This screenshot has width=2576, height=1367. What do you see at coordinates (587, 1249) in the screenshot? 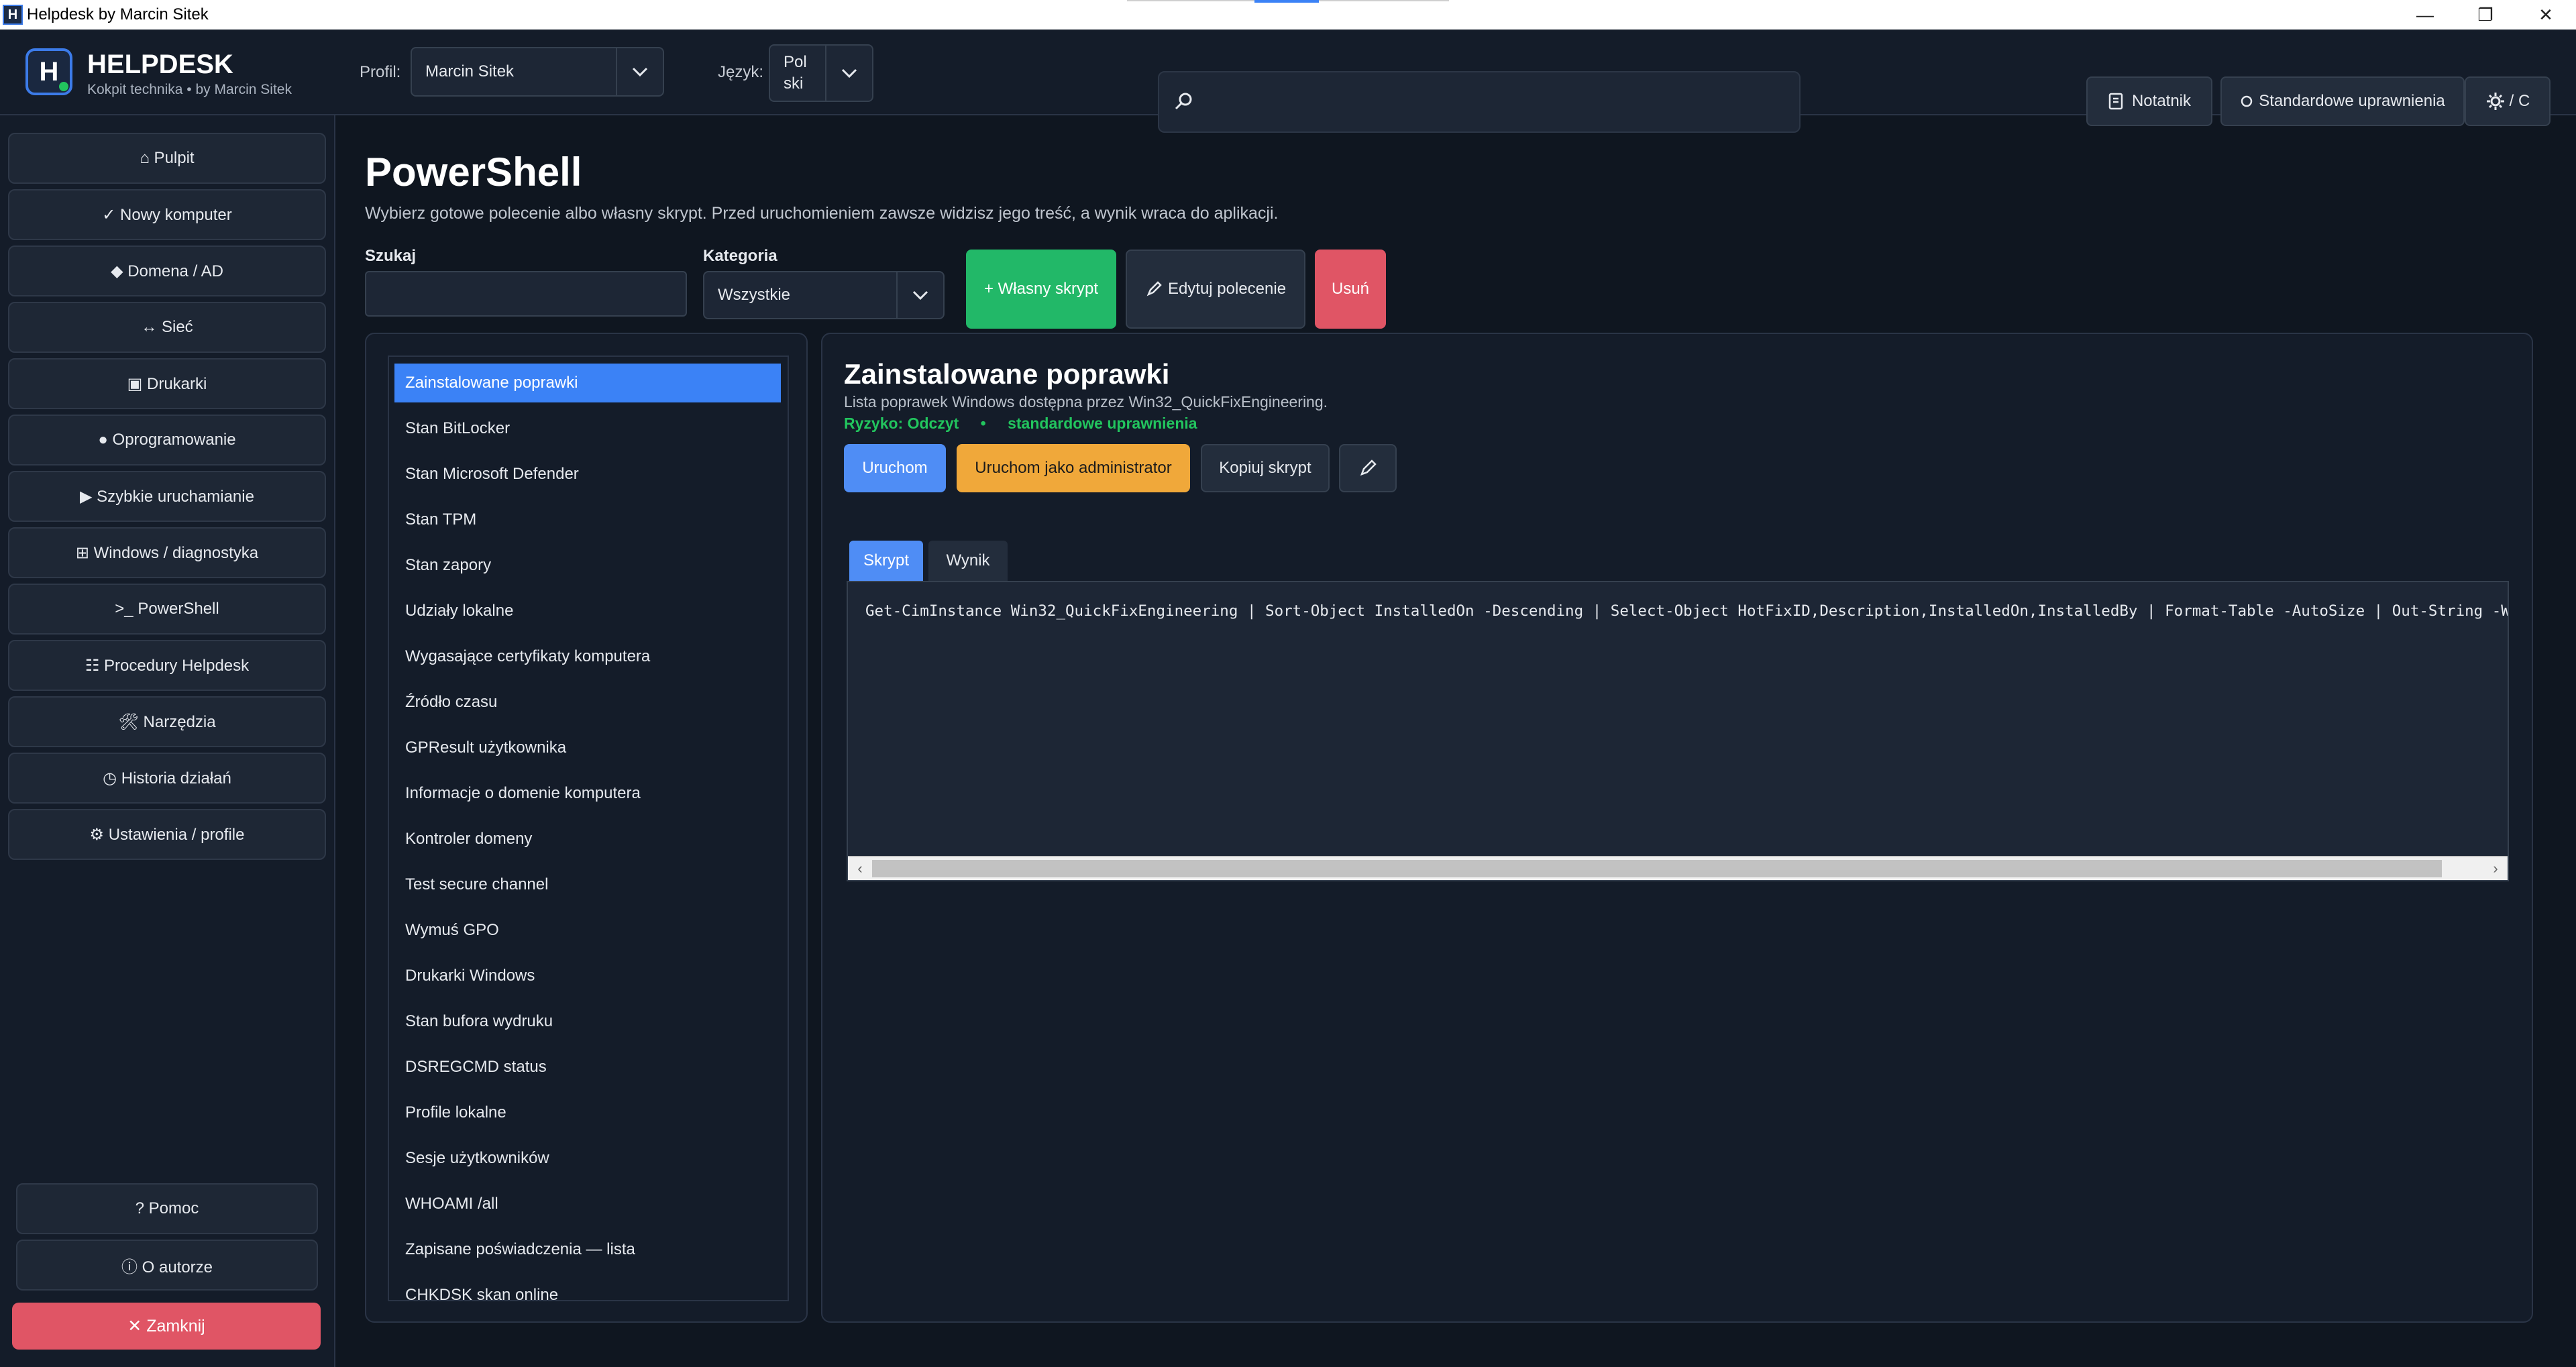
I see `list-item: Zapisane poświadczenia — lista` at bounding box center [587, 1249].